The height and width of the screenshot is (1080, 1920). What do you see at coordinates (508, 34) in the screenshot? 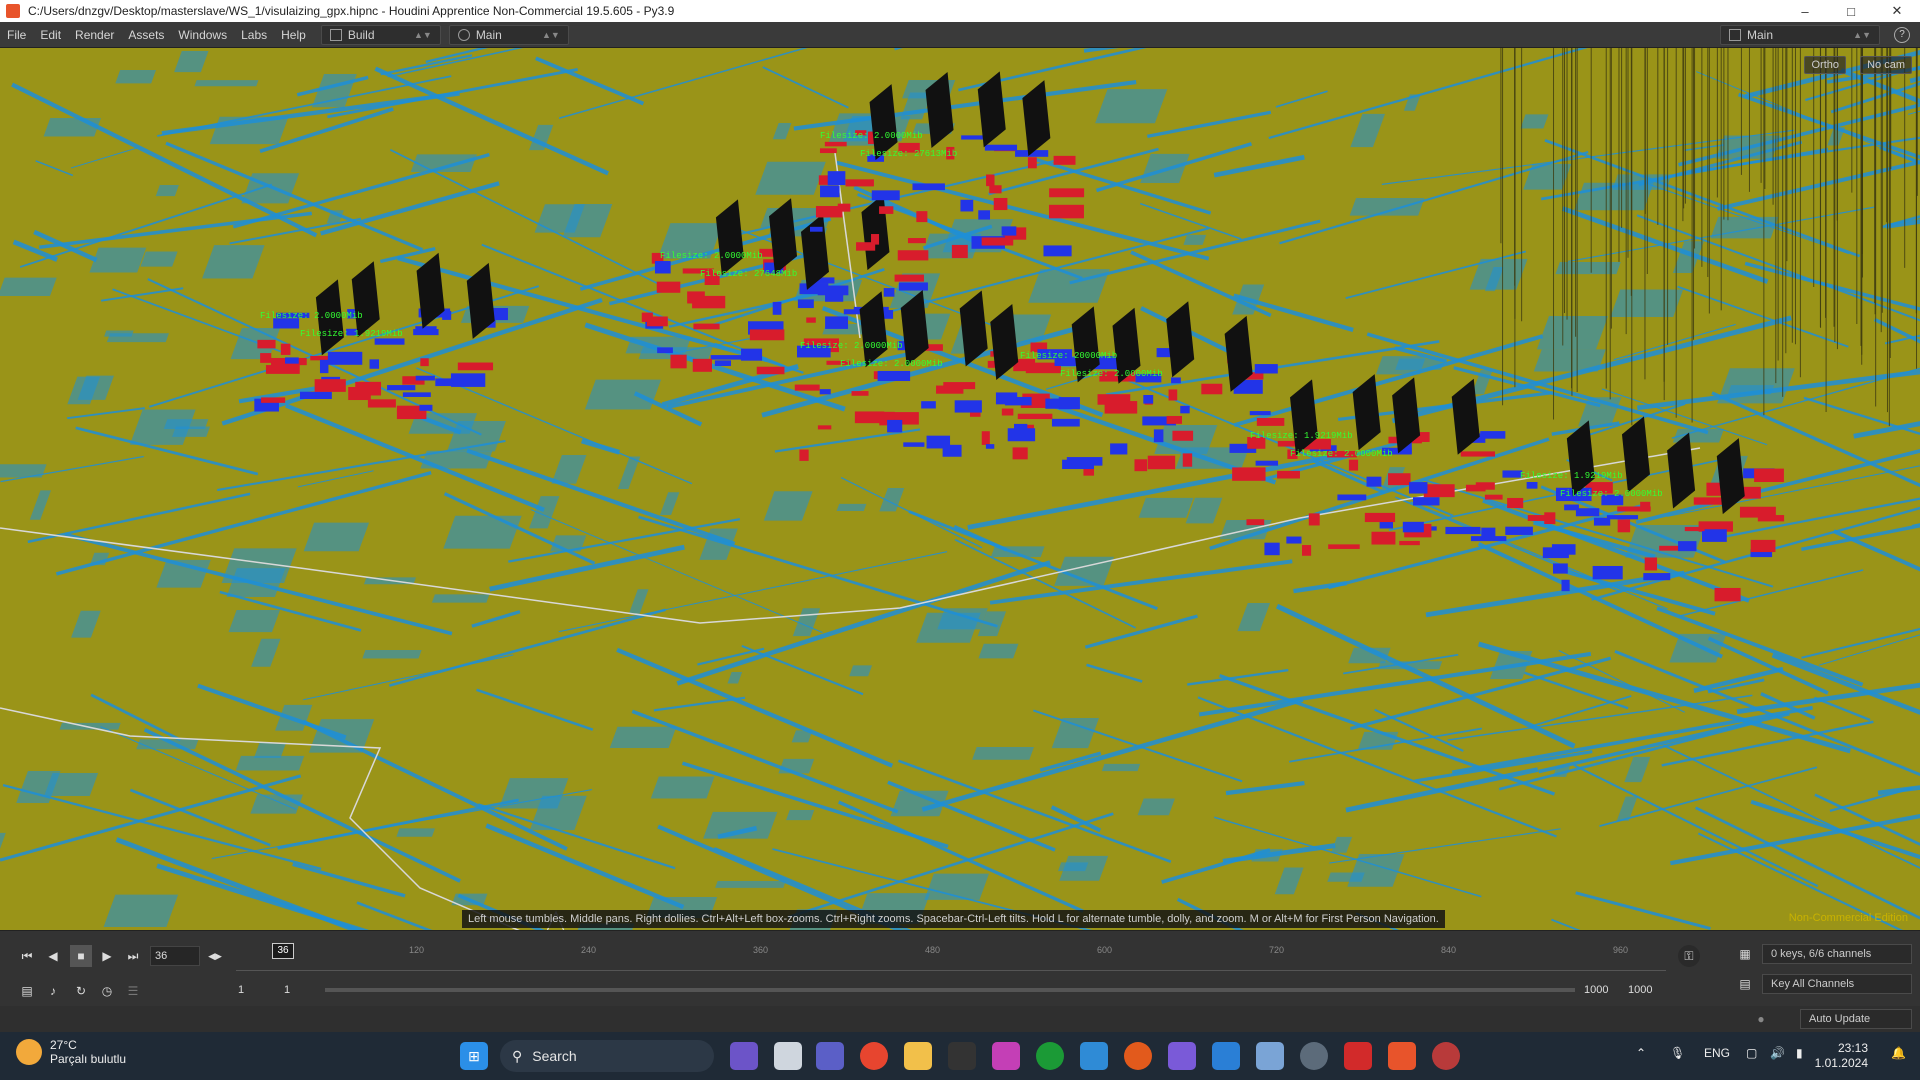
I see `main-desktop-select: Main ▲▼` at bounding box center [508, 34].